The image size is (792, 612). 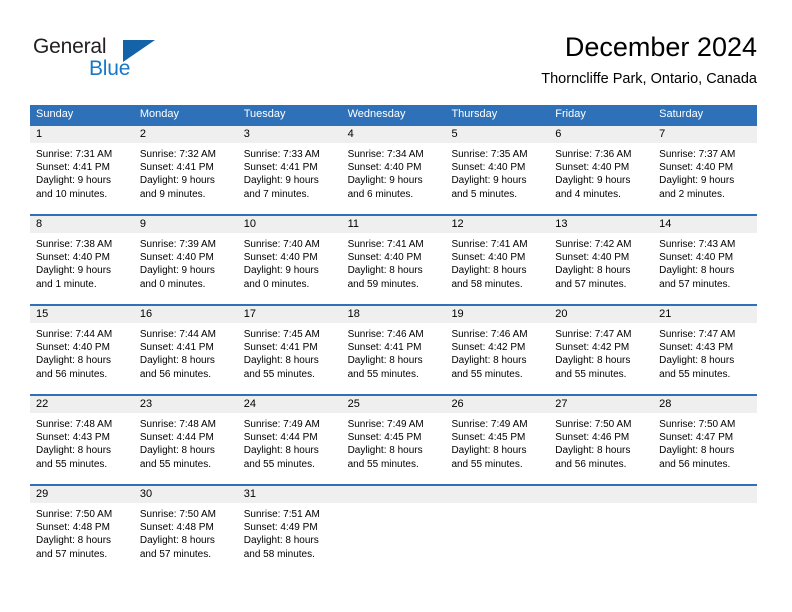 I want to click on sunset-text: Sunset: 4:42 PM, so click(x=488, y=348).